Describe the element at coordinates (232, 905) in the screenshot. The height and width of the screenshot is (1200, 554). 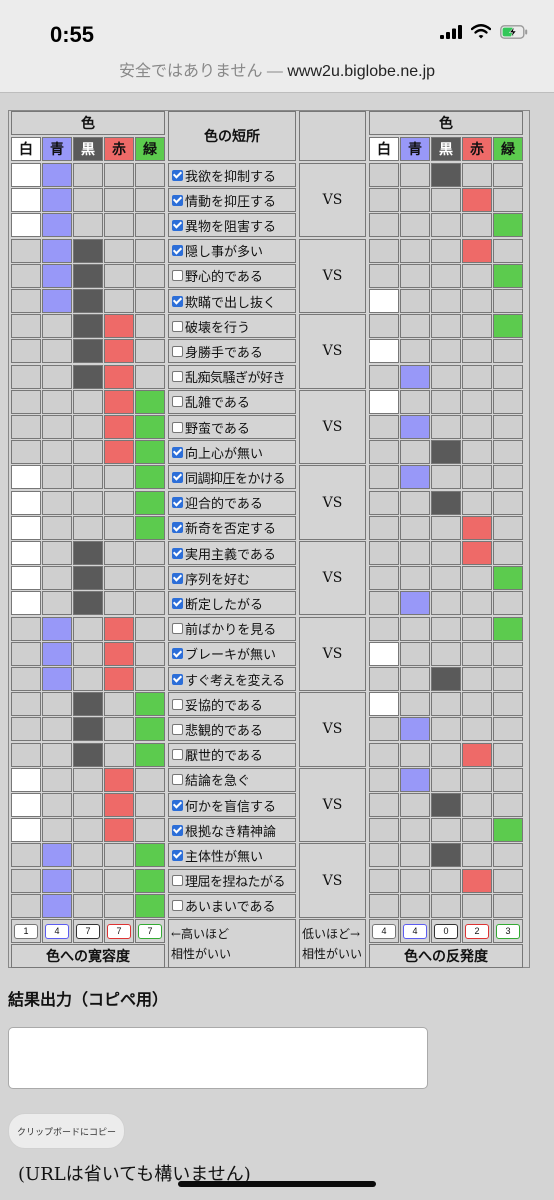
I see `weakness-item: あいまいである` at that location.